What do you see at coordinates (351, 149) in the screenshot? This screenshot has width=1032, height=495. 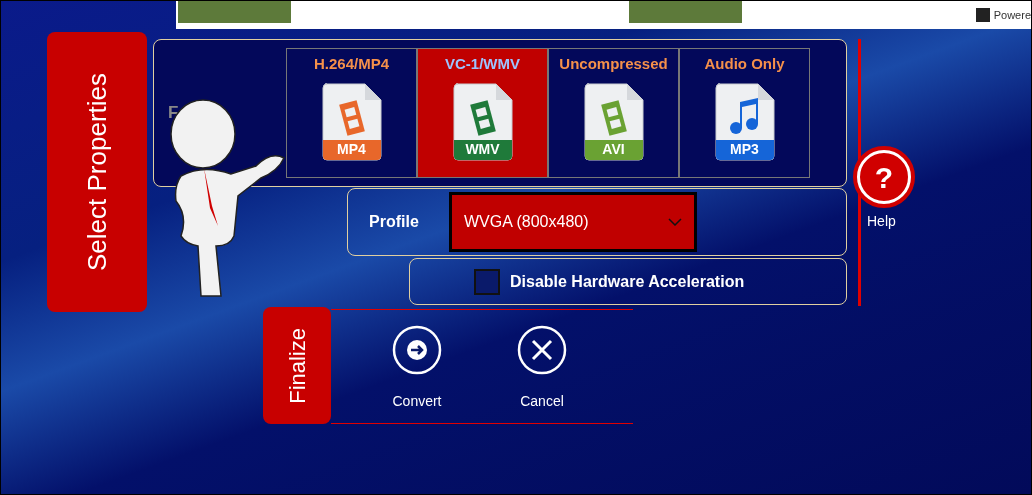 I see `format-badge-label: MP4` at bounding box center [351, 149].